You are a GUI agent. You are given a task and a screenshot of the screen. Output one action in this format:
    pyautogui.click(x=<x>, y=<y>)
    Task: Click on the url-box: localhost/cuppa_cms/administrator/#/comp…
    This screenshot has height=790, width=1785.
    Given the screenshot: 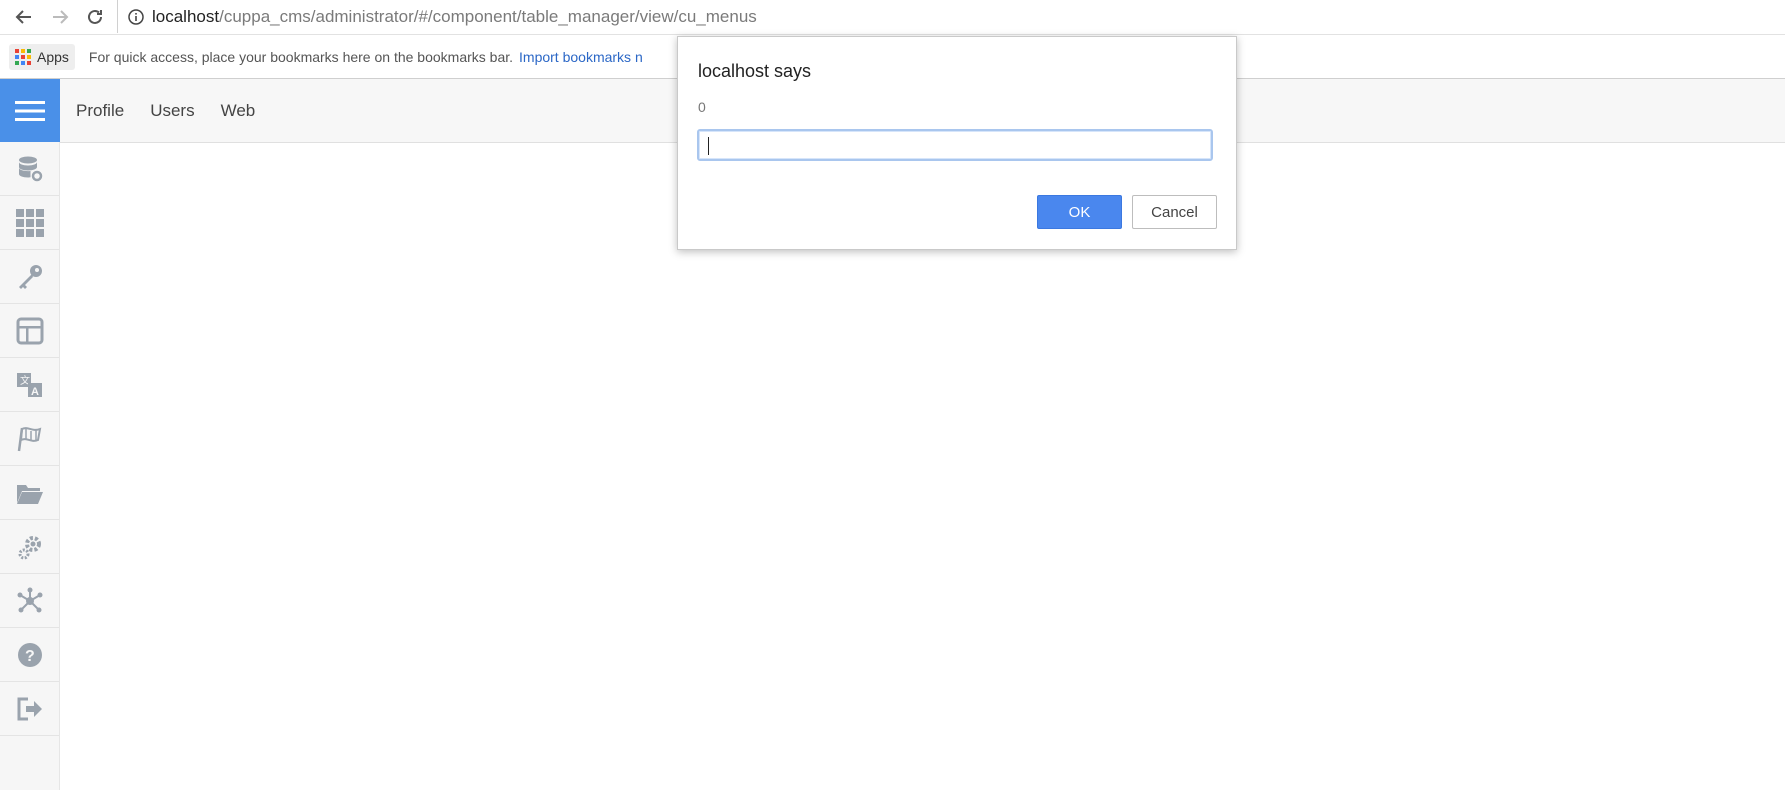 What is the action you would take?
    pyautogui.click(x=951, y=16)
    